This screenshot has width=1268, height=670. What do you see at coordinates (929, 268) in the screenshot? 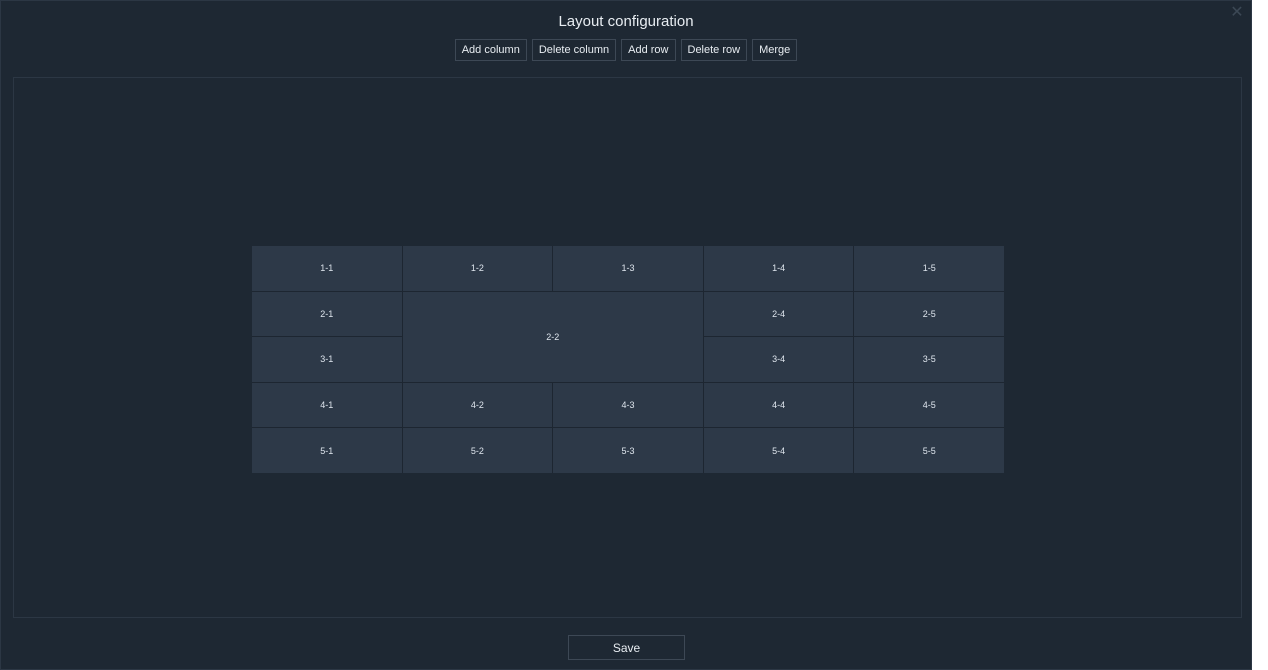
I see `grid-cell-1-5: 1-5` at bounding box center [929, 268].